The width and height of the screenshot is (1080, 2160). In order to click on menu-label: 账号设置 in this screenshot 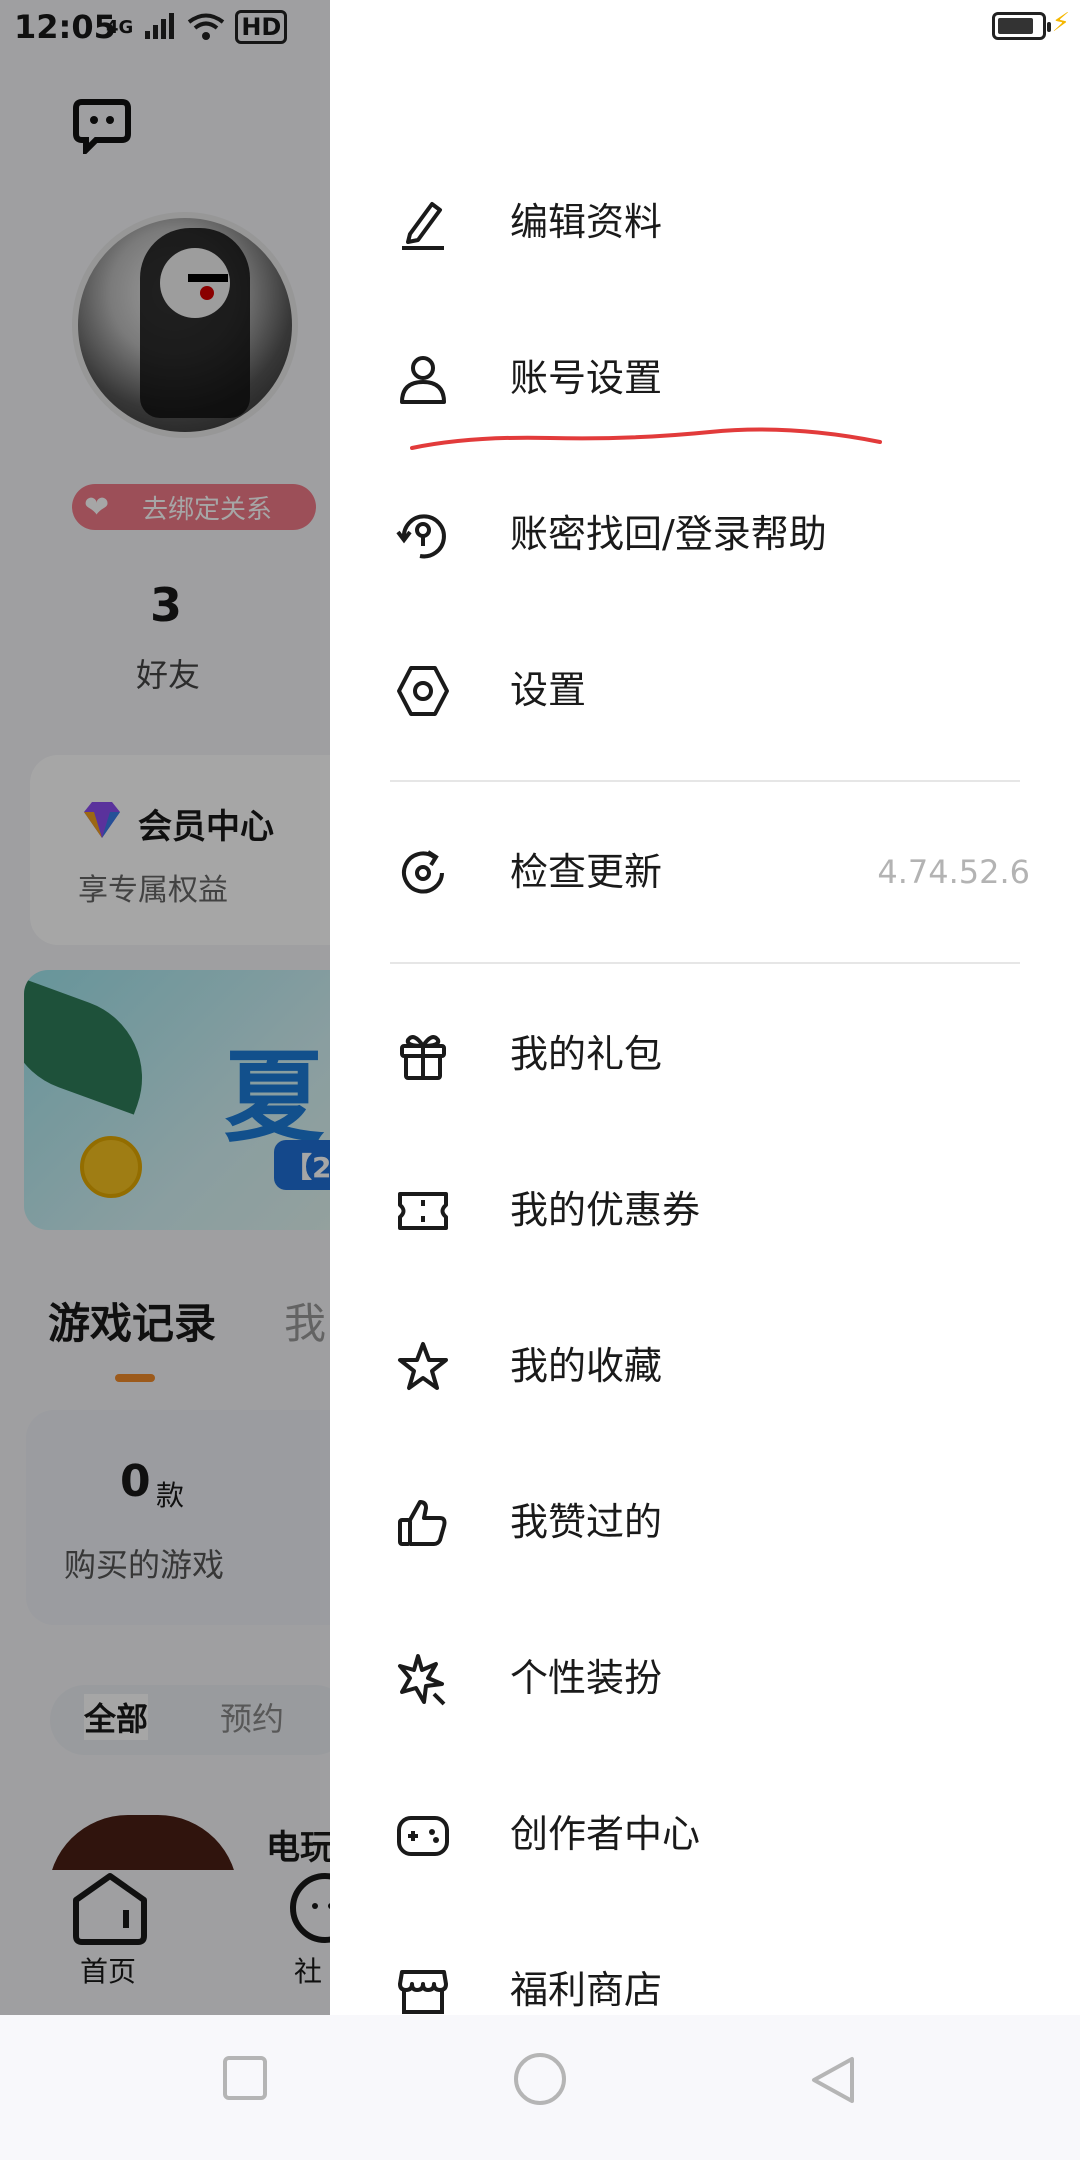, I will do `click(586, 378)`.